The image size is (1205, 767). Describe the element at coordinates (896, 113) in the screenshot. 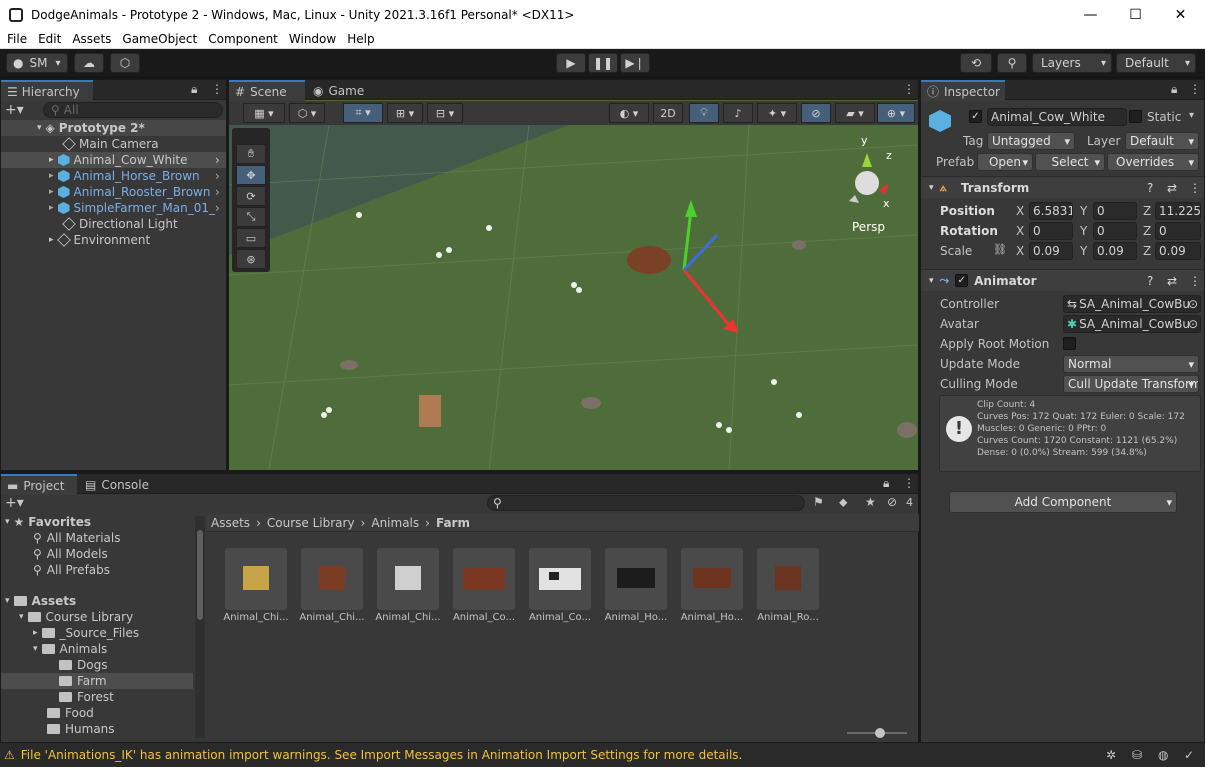

I see `gizmos-icon: ⊕ ▾` at that location.